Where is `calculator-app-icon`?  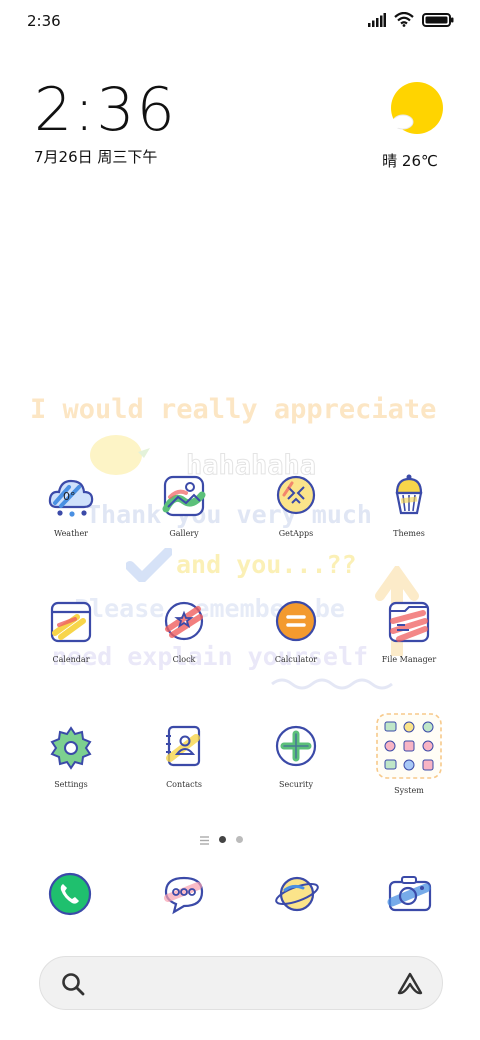 calculator-app-icon is located at coordinates (296, 623).